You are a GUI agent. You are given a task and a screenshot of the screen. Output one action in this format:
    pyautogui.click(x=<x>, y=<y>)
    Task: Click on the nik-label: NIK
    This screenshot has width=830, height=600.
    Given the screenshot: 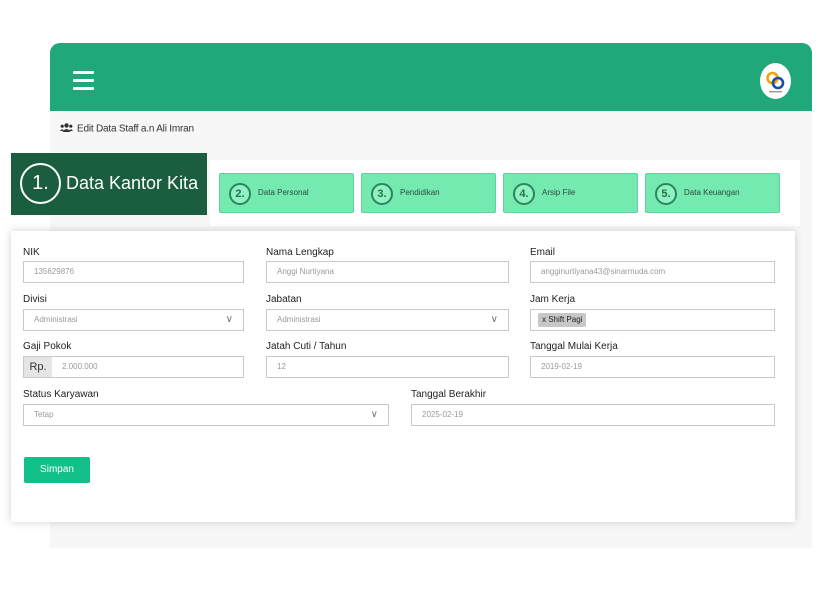 What is the action you would take?
    pyautogui.click(x=31, y=252)
    